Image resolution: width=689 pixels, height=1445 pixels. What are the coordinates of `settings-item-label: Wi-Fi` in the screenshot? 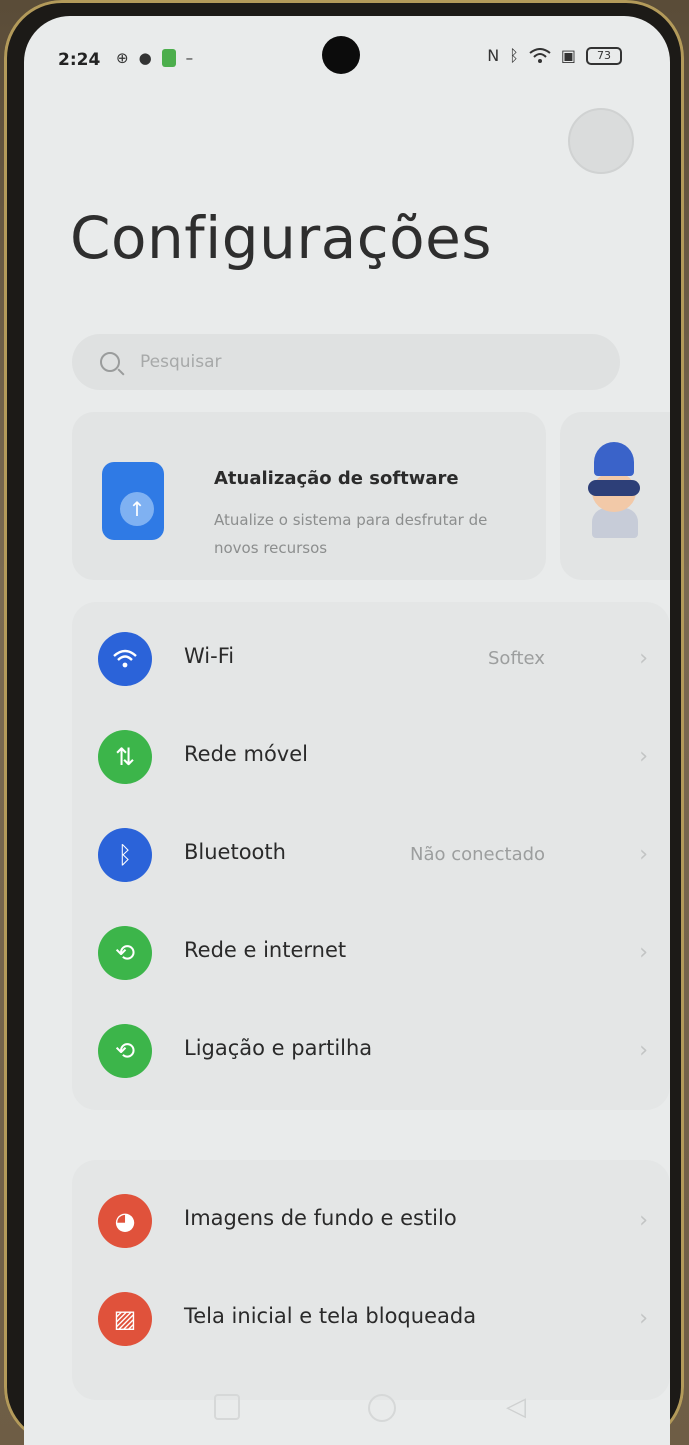 It's located at (209, 656).